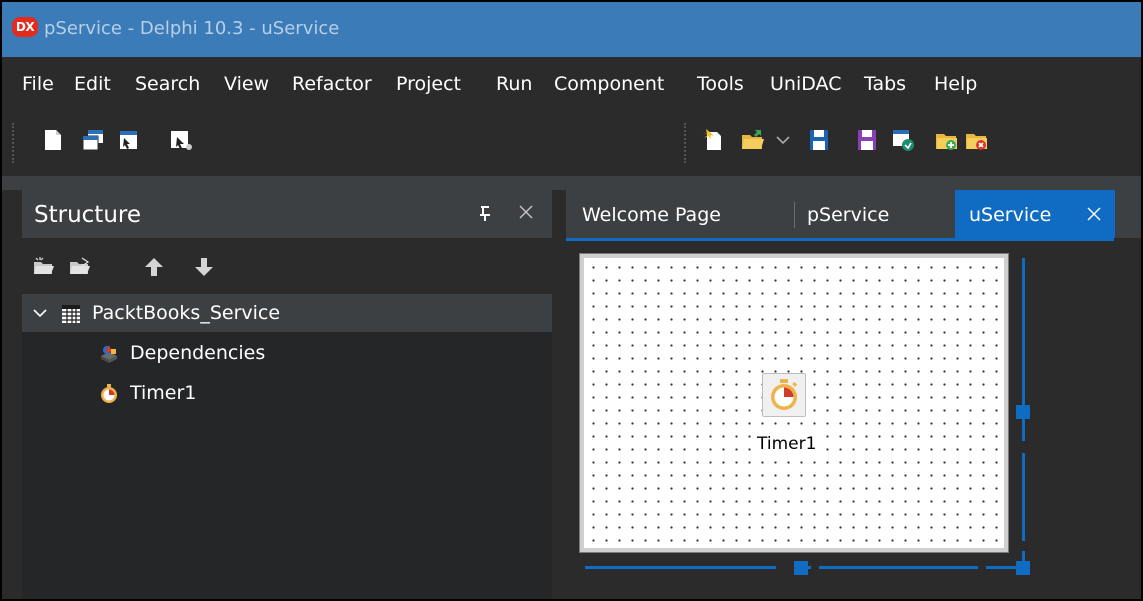  I want to click on resize-handle-corner, so click(1023, 568).